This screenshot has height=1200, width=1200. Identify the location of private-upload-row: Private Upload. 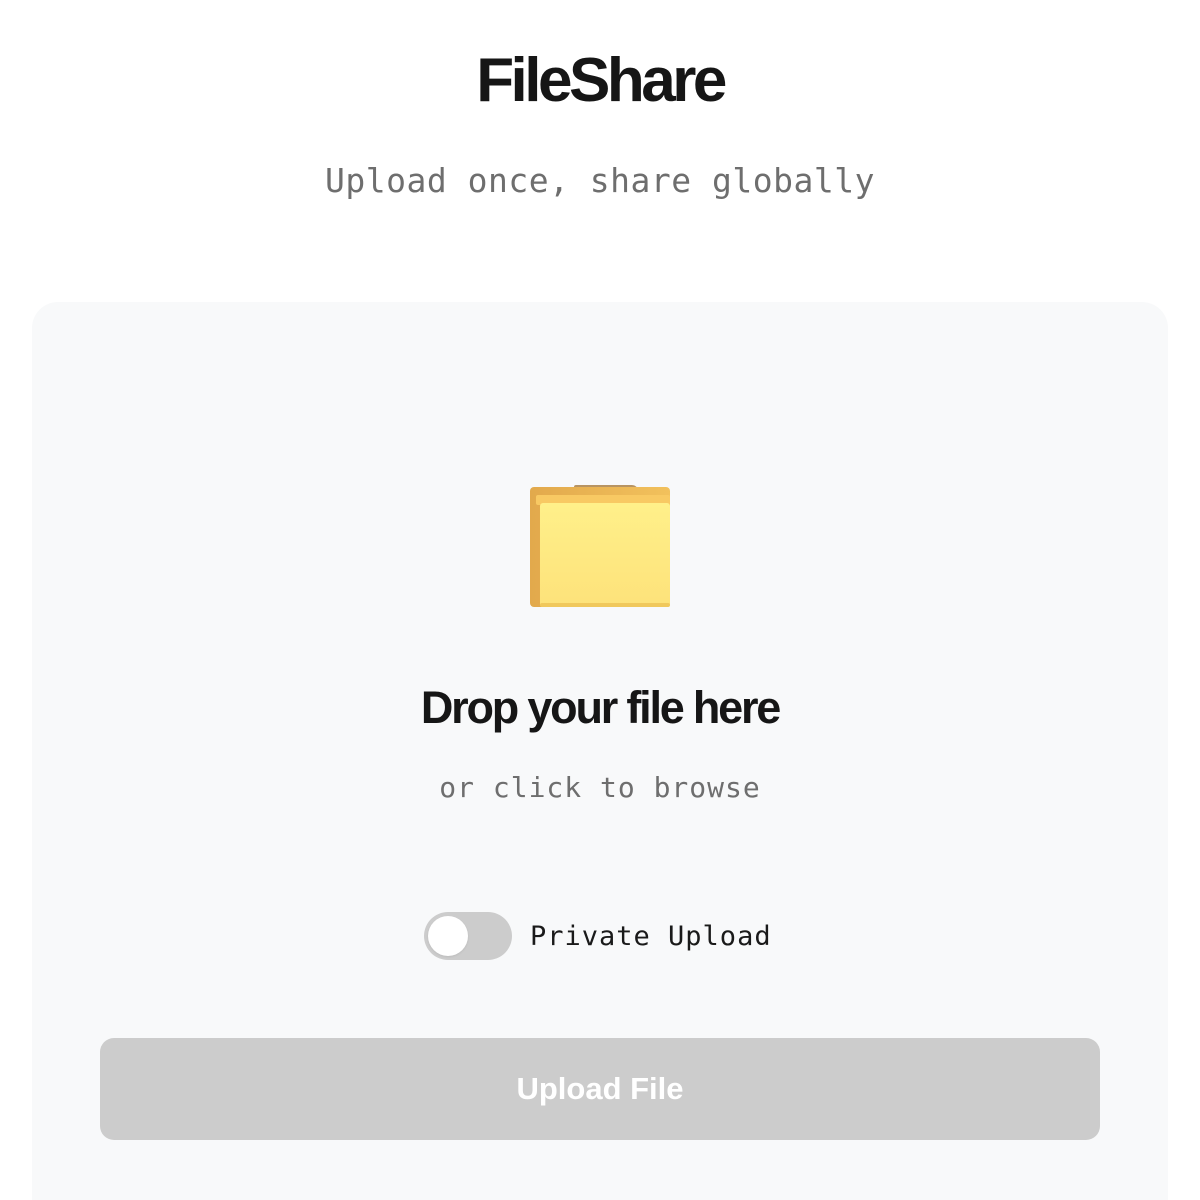
(598, 936).